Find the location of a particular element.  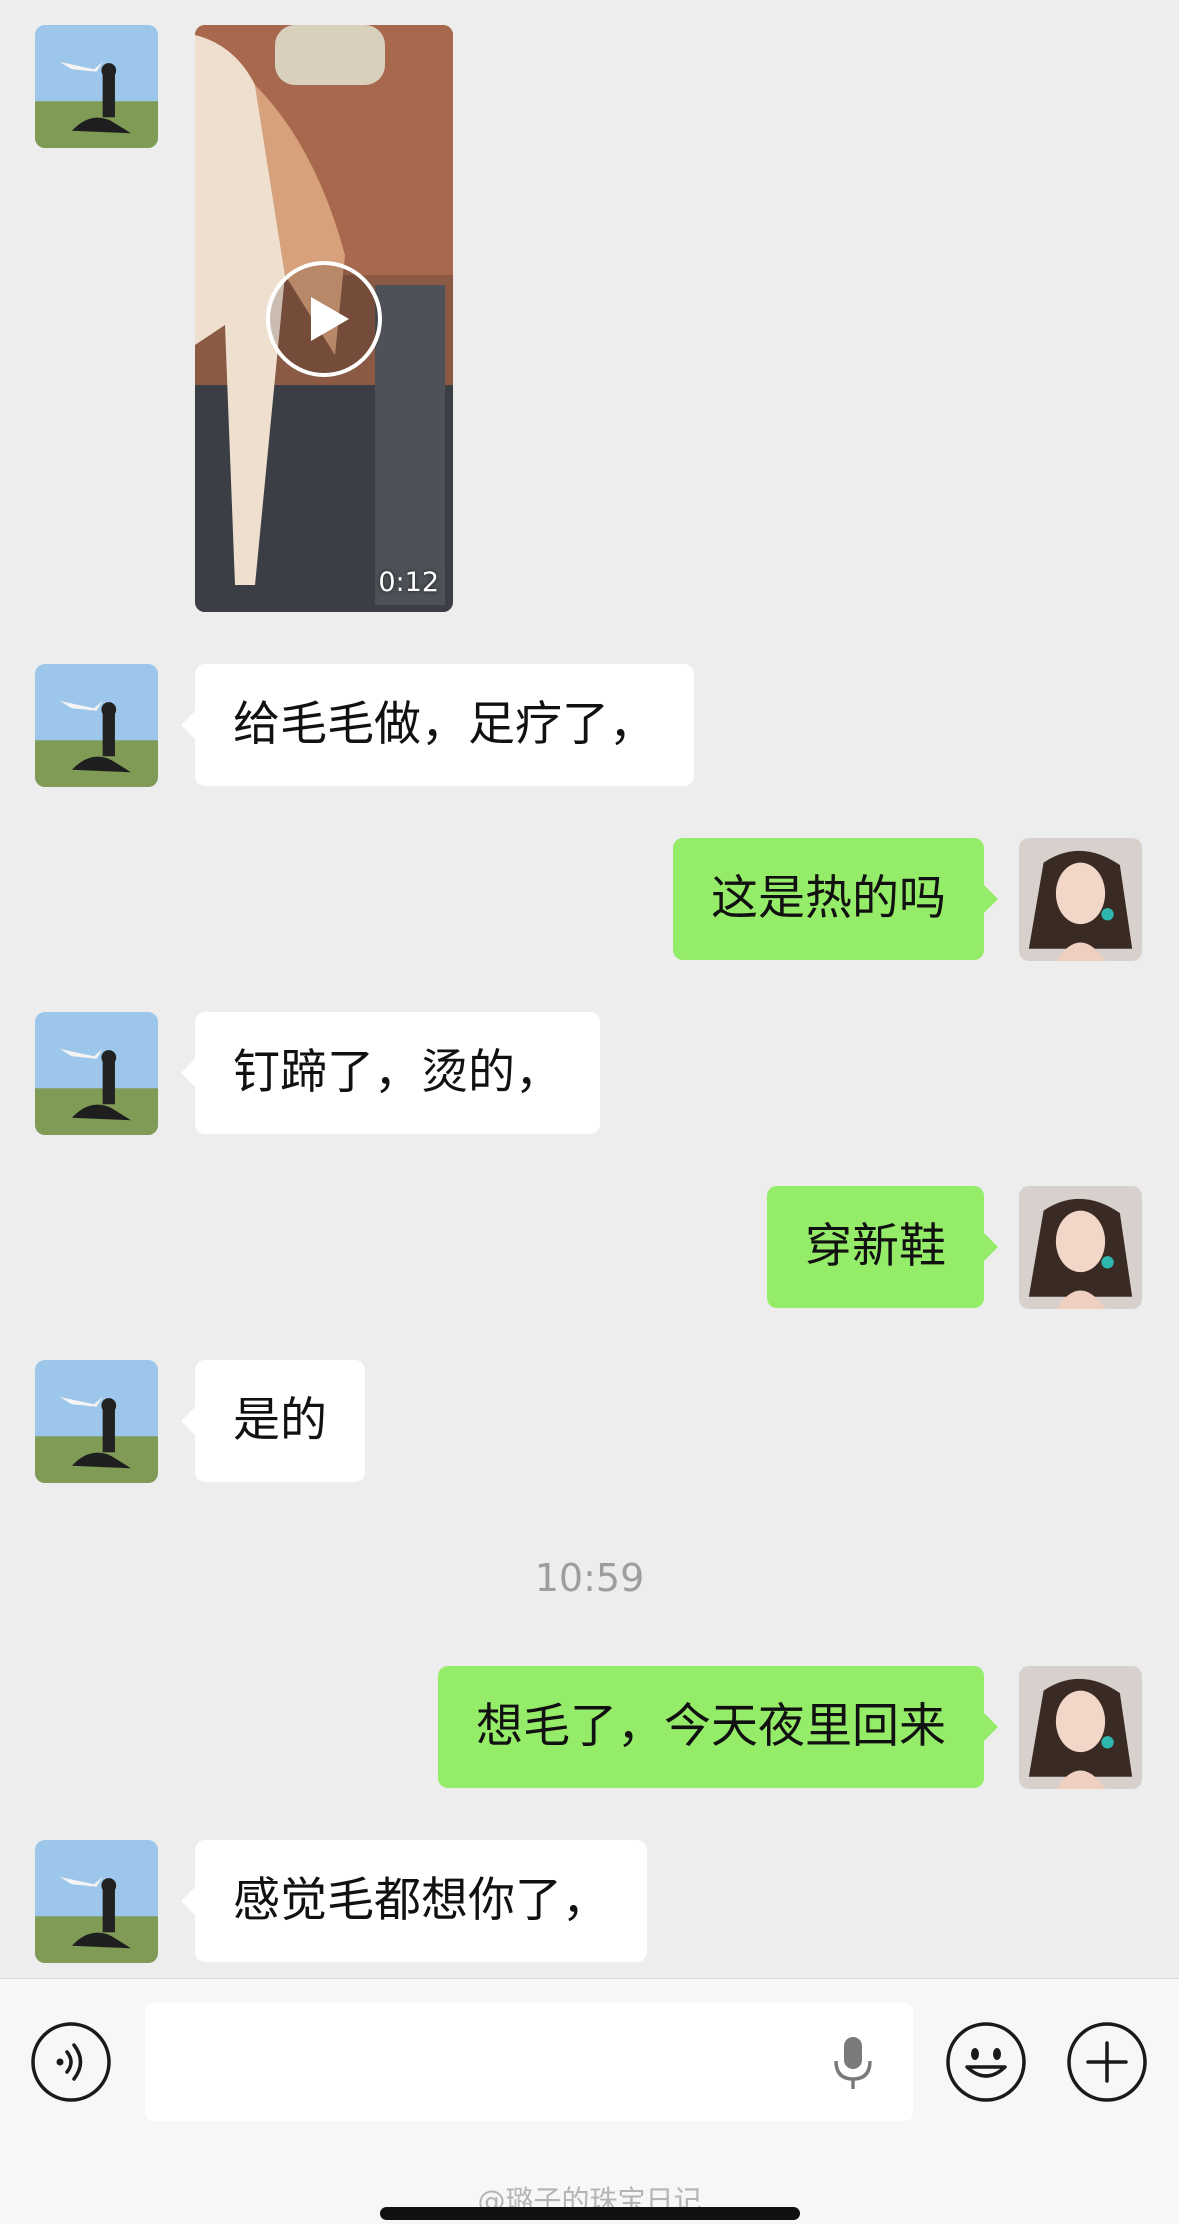

time-separator: 10:59 is located at coordinates (589, 1578).